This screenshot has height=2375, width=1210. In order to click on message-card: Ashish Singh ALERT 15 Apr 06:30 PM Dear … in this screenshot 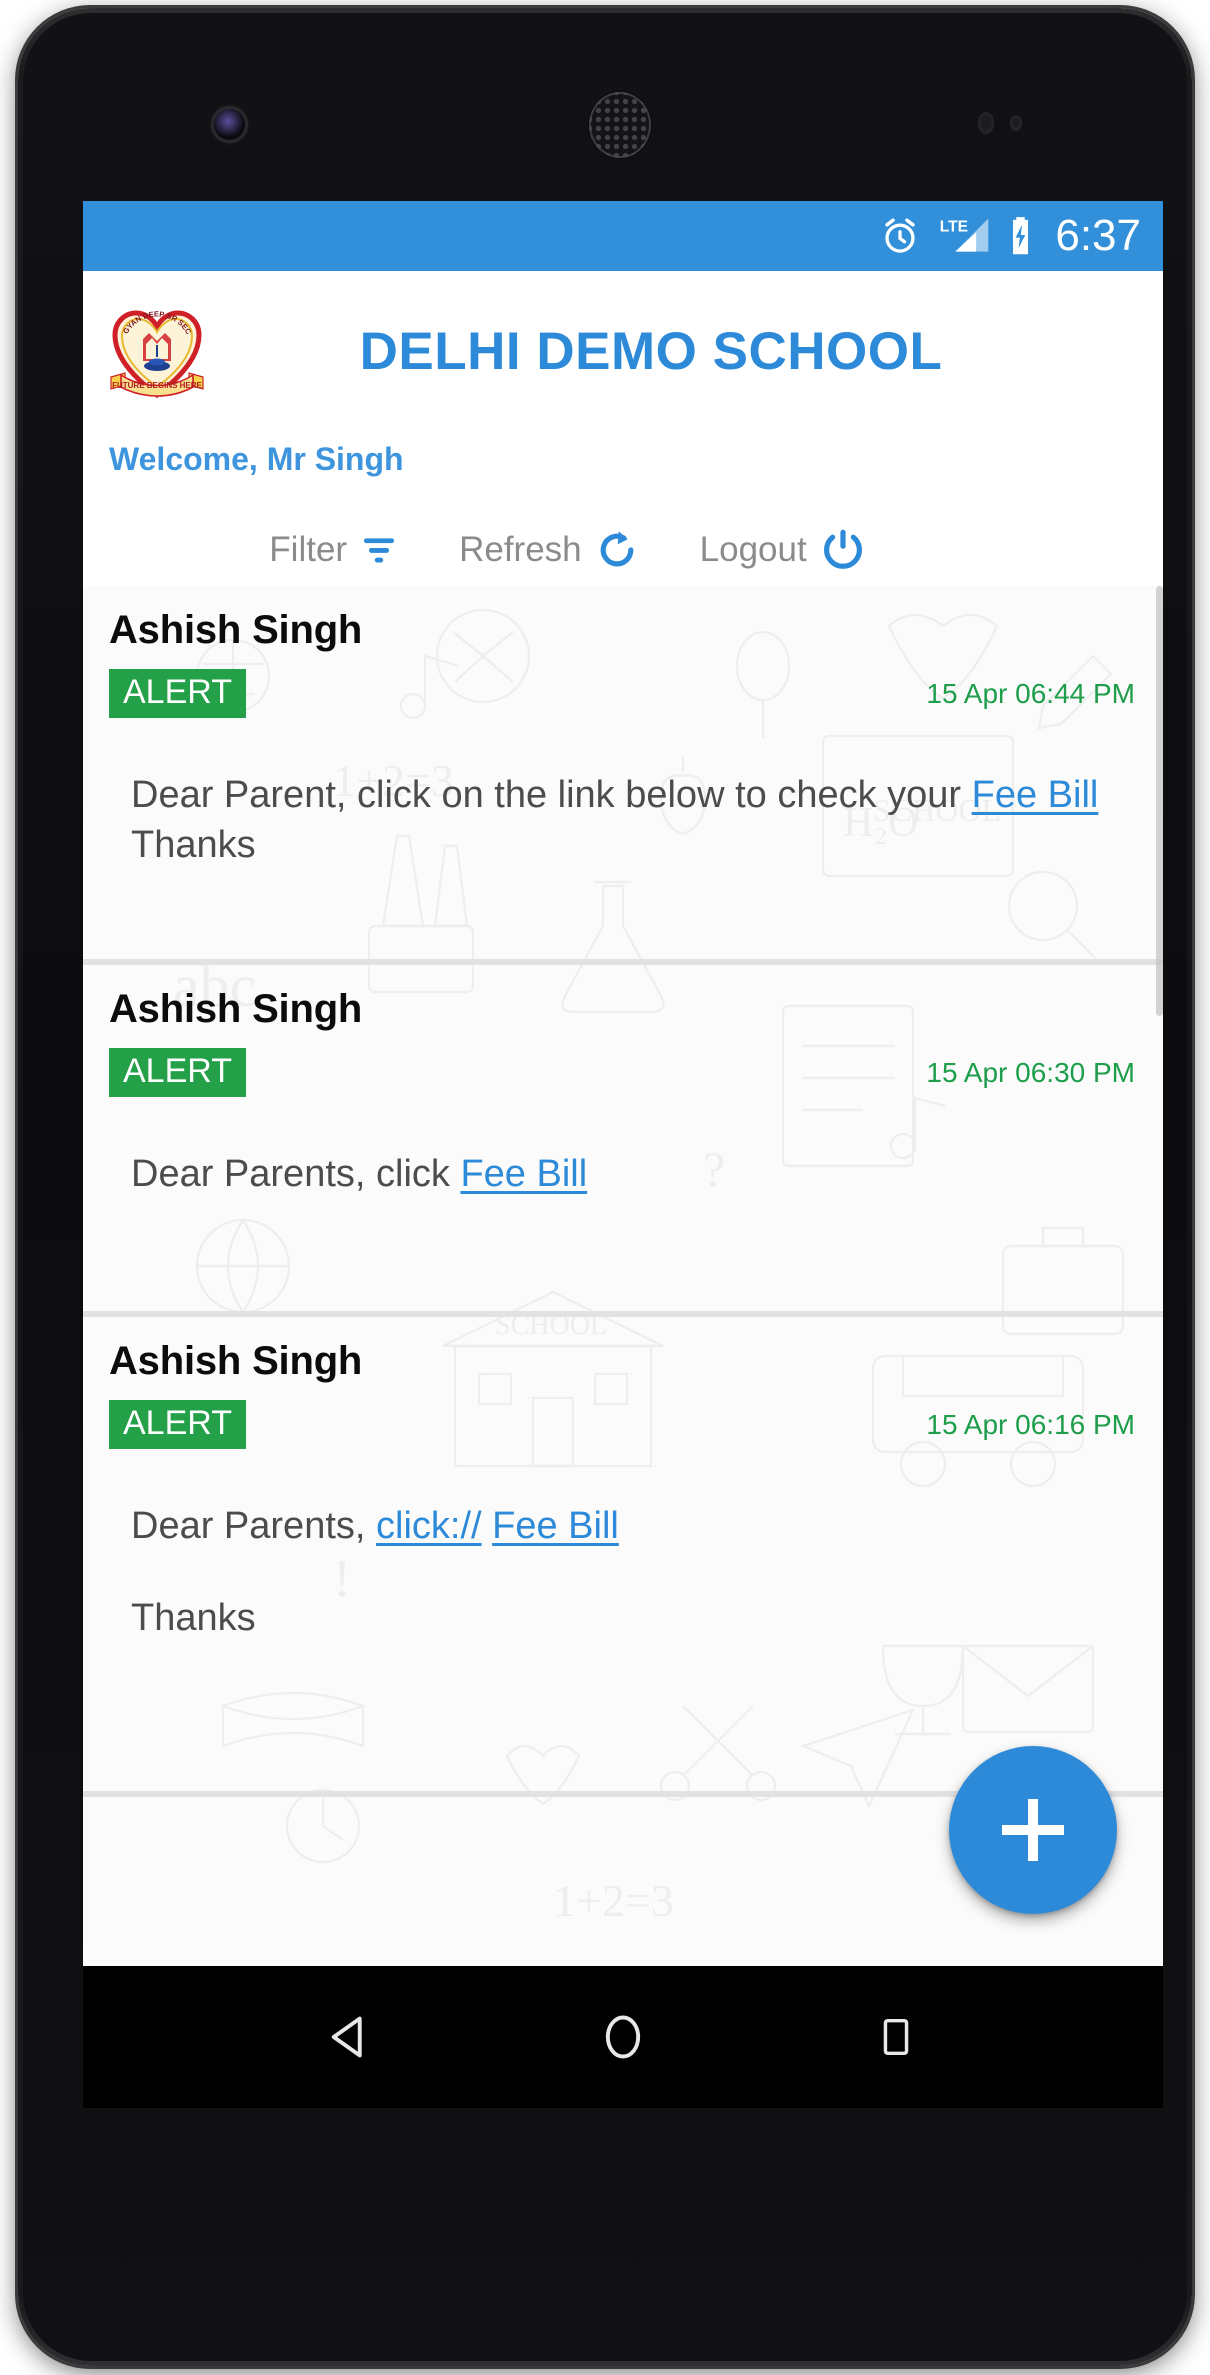, I will do `click(623, 1141)`.